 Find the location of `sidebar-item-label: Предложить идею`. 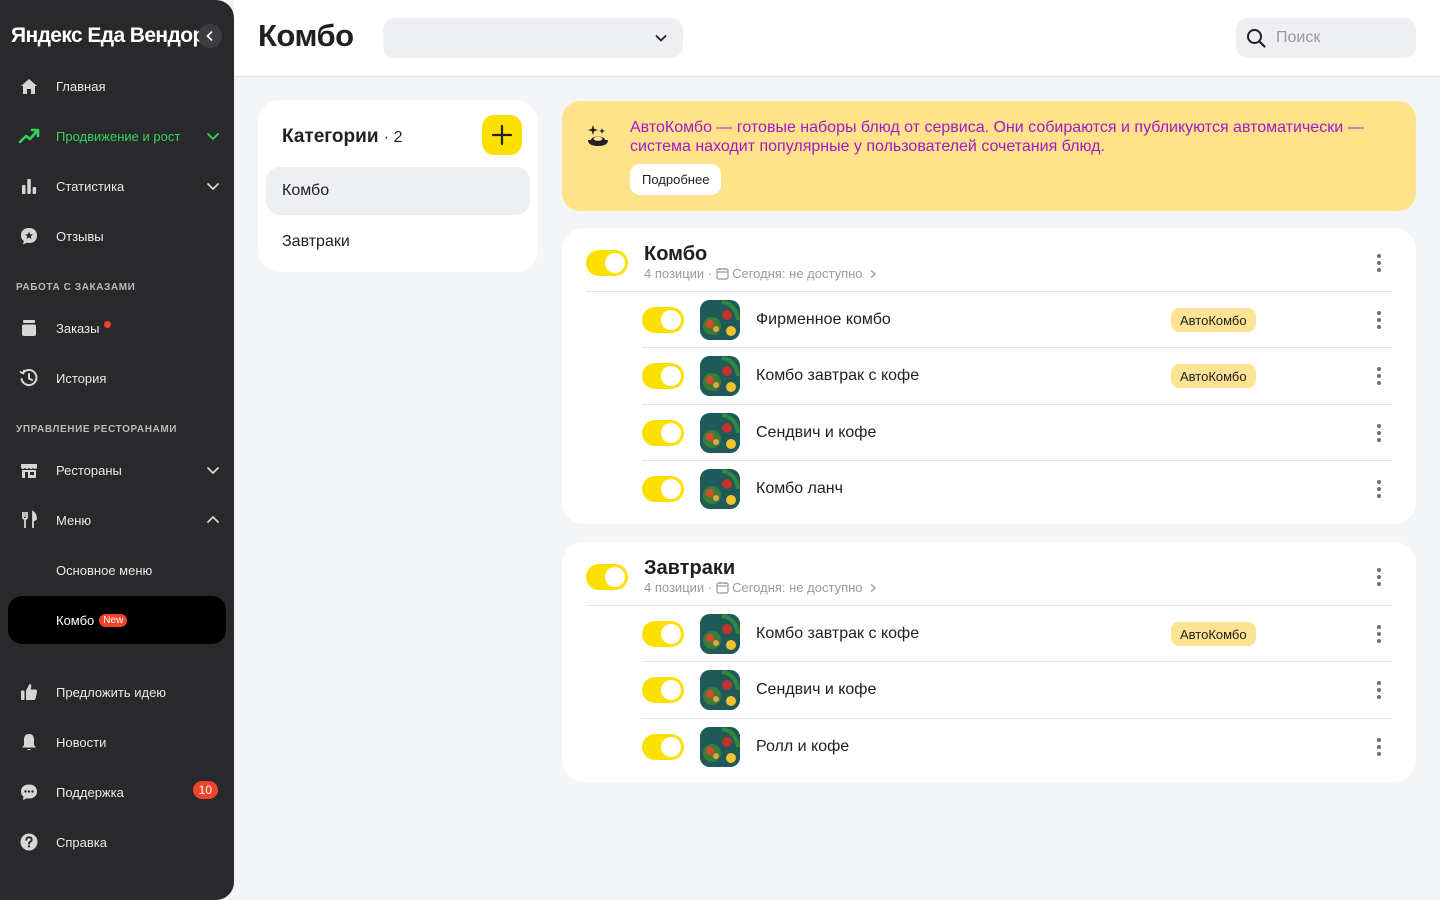

sidebar-item-label: Предложить идею is located at coordinates (111, 692).